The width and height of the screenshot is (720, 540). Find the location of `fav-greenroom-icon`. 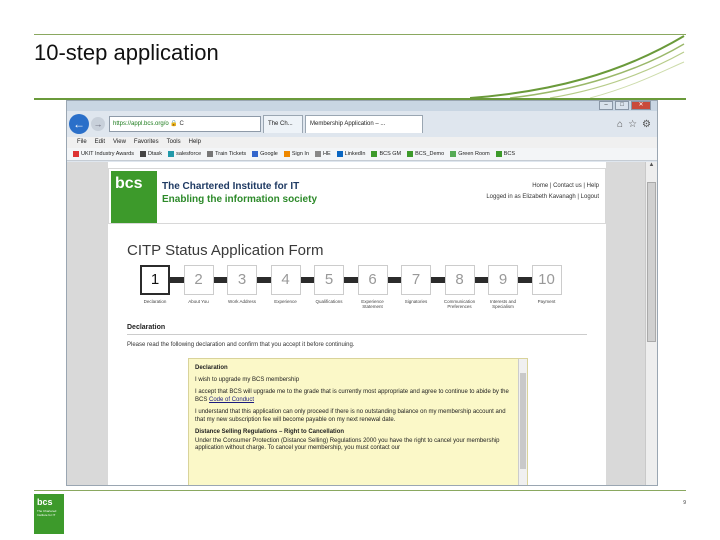

fav-greenroom-icon is located at coordinates (453, 154).